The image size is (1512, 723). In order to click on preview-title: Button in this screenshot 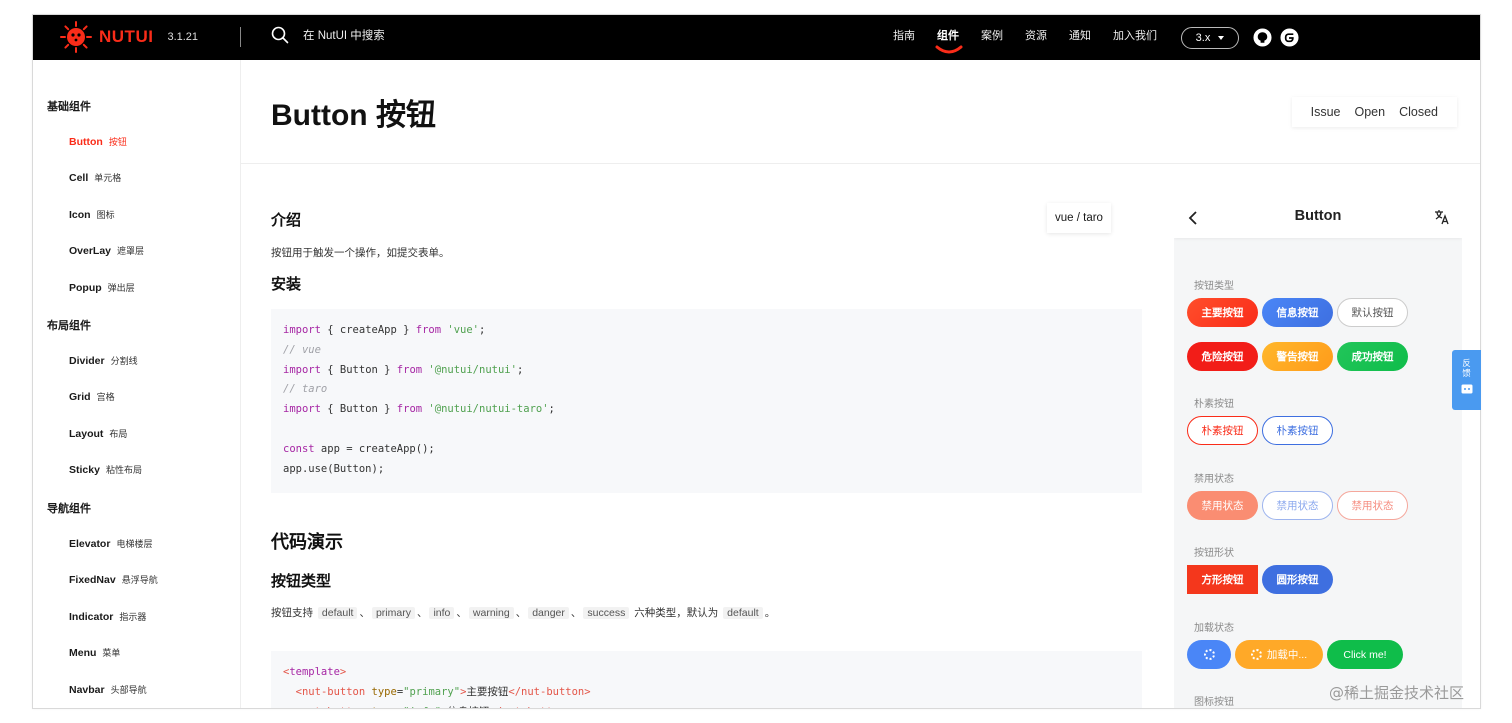, I will do `click(1318, 216)`.